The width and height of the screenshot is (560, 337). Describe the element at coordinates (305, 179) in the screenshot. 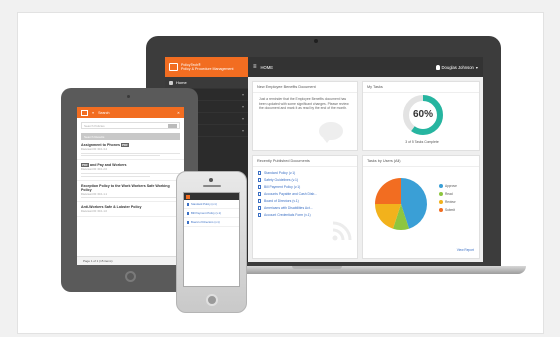

I see `recent-doc-link: Safety Guidelines (v.1)` at that location.